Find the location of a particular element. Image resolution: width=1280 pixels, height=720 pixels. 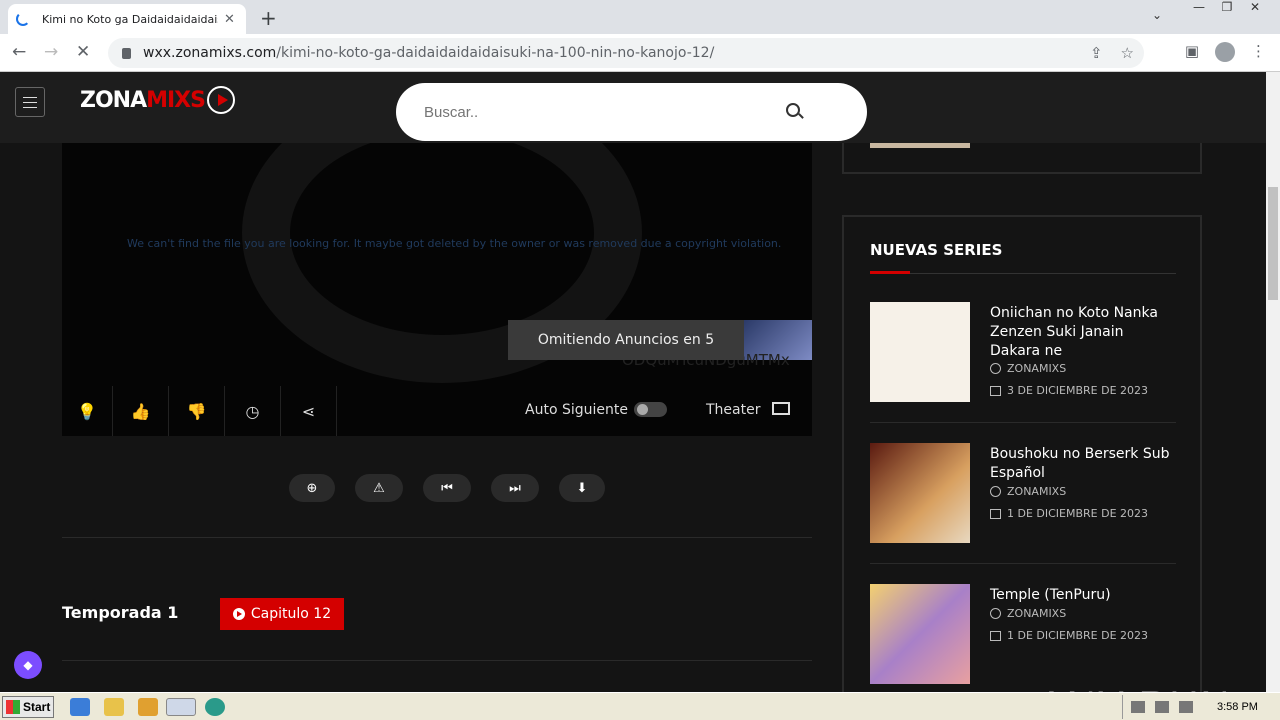

next-episode-button: ⏭ is located at coordinates (515, 488).